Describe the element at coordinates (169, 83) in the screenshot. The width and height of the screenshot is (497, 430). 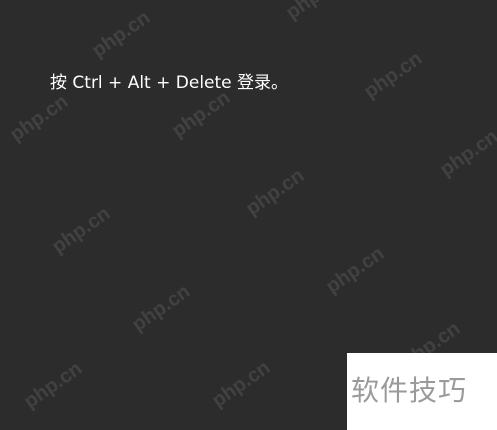
I see `login-prompt: 按 Ctrl + Alt + Delete 登录。` at that location.